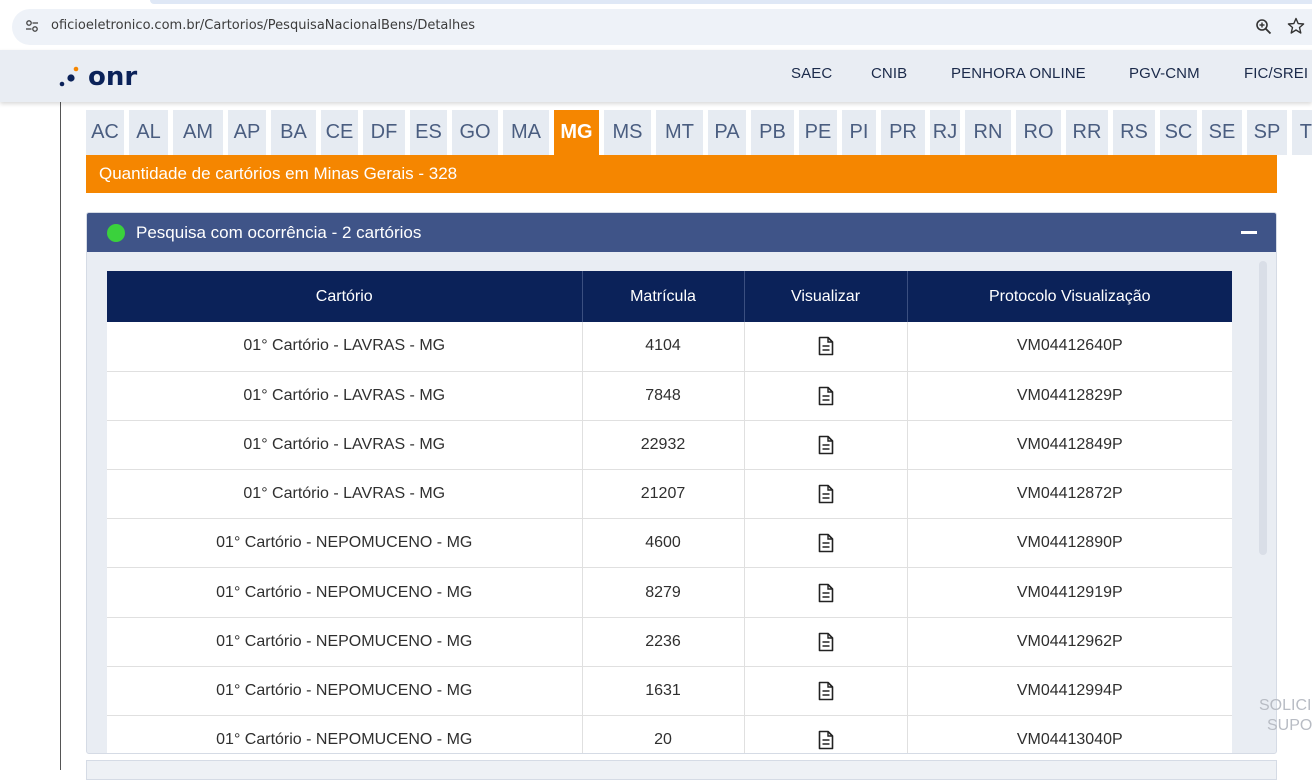  What do you see at coordinates (627, 132) in the screenshot?
I see `state-tab-ms: MS` at bounding box center [627, 132].